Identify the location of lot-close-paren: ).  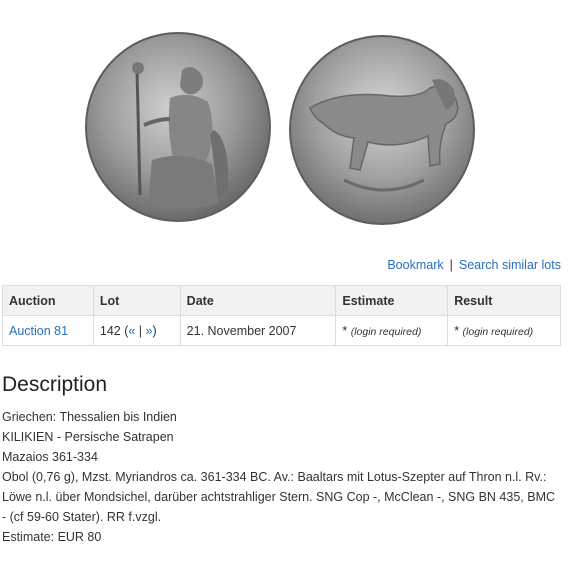
(154, 330).